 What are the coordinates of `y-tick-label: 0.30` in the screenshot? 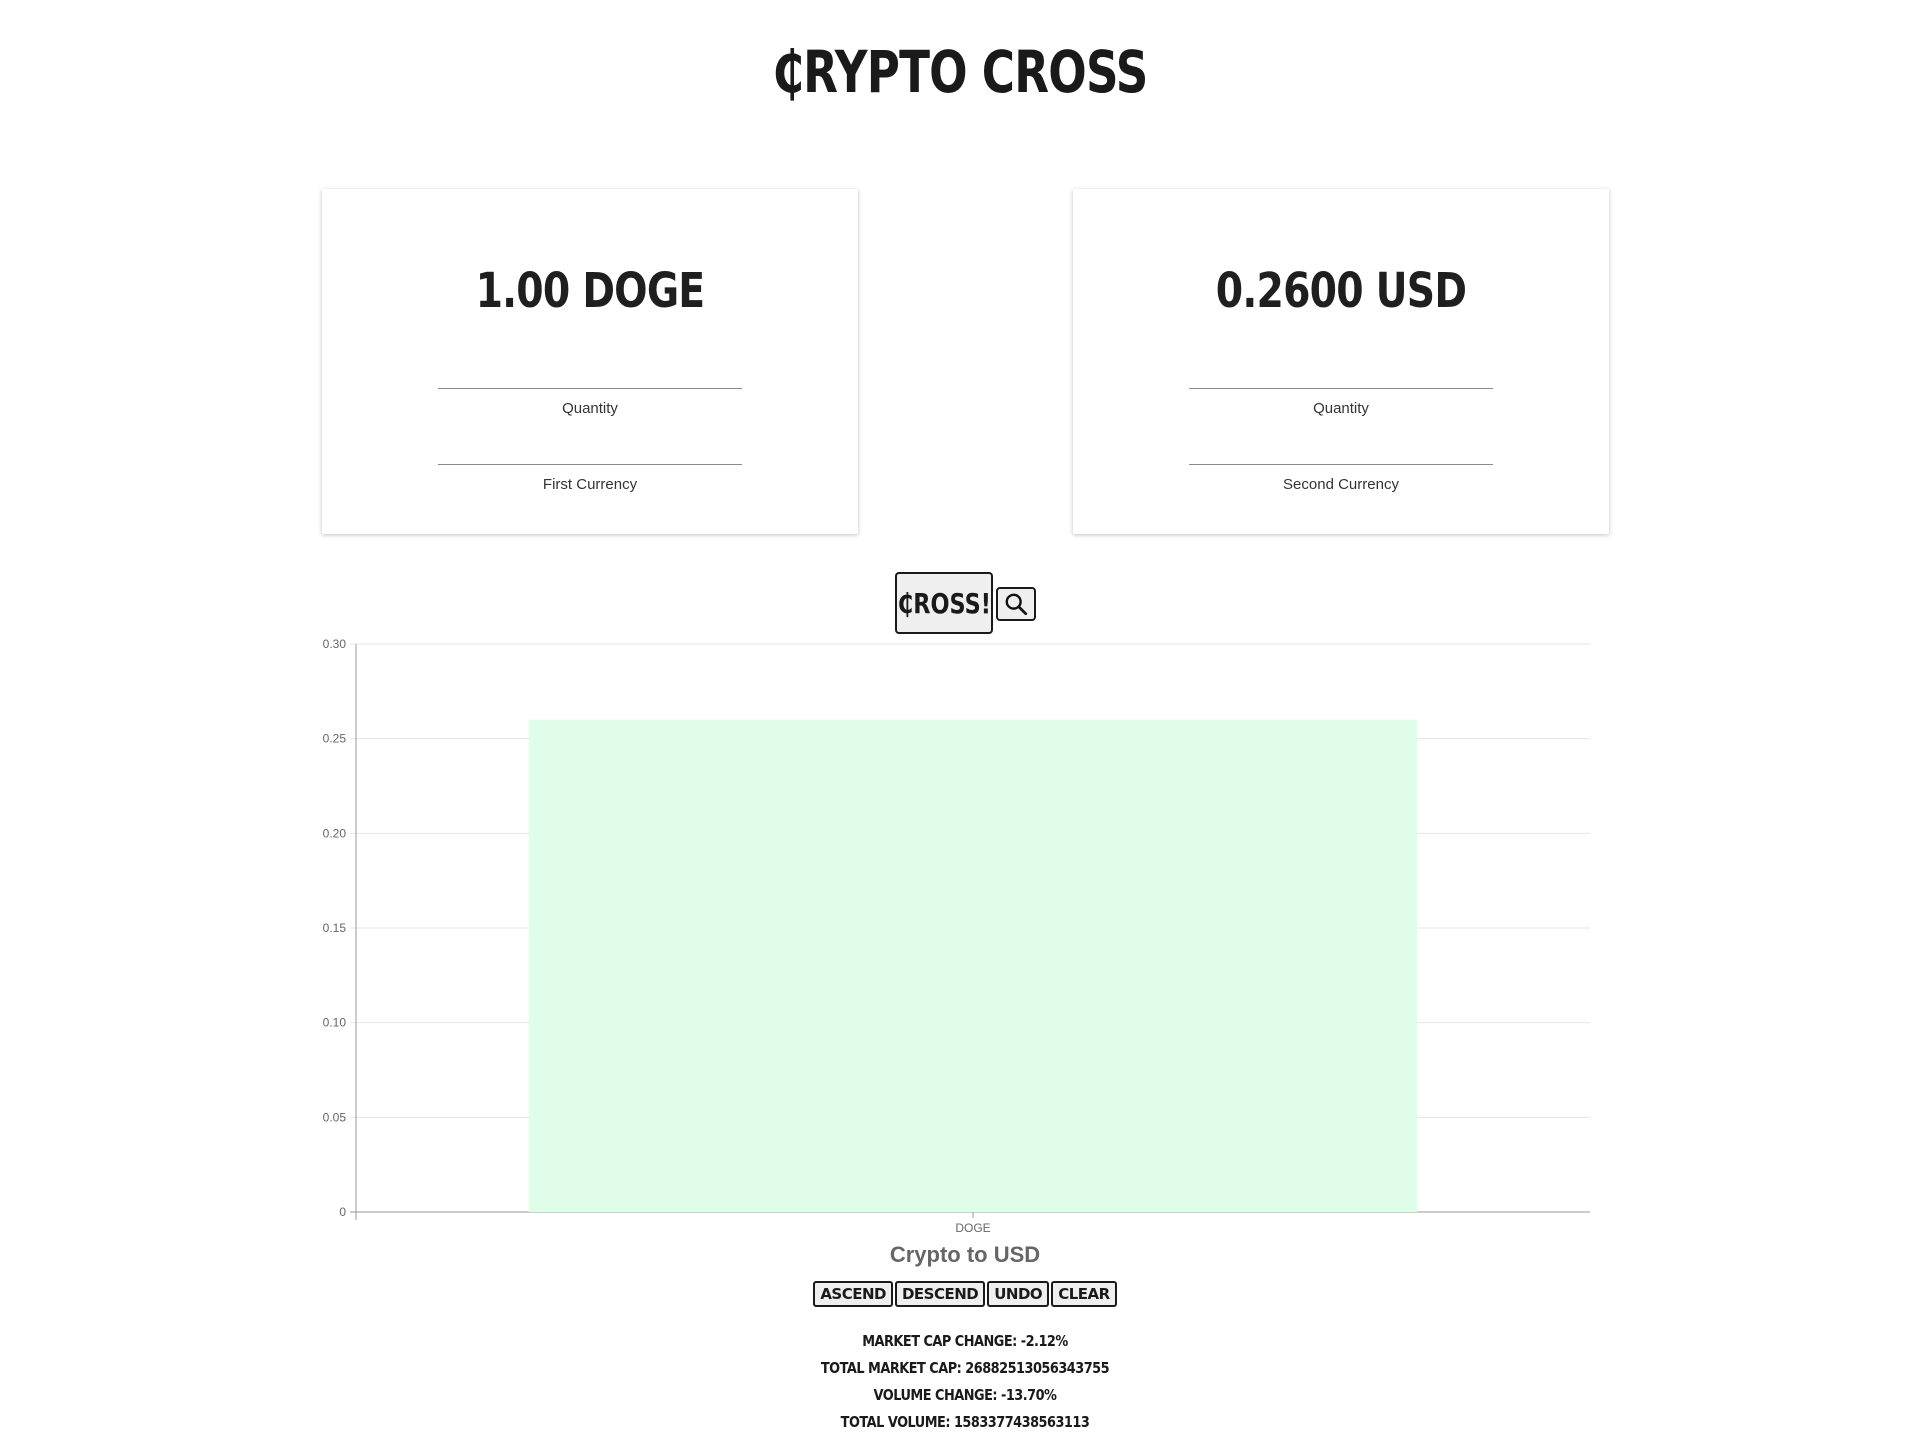 It's located at (335, 644).